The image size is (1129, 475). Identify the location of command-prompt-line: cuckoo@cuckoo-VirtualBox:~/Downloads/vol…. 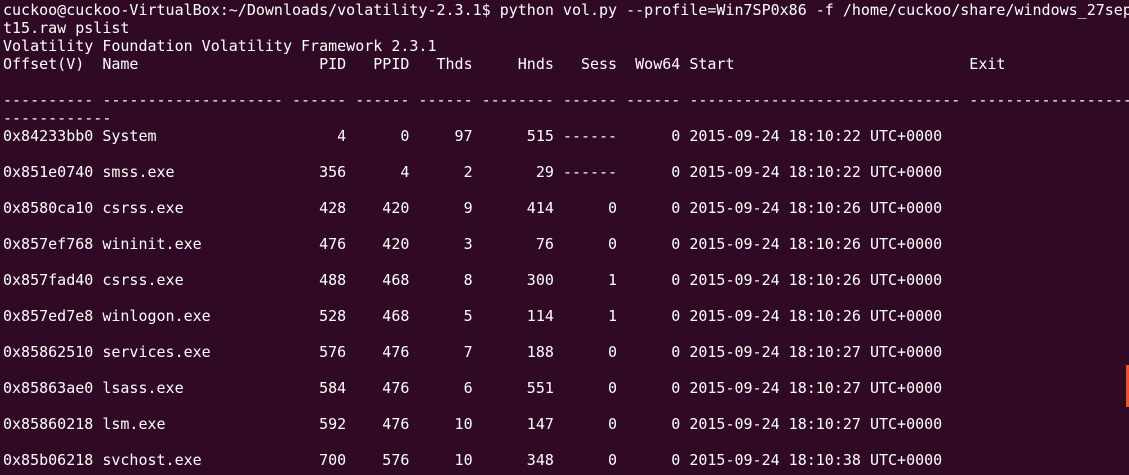
(566, 10).